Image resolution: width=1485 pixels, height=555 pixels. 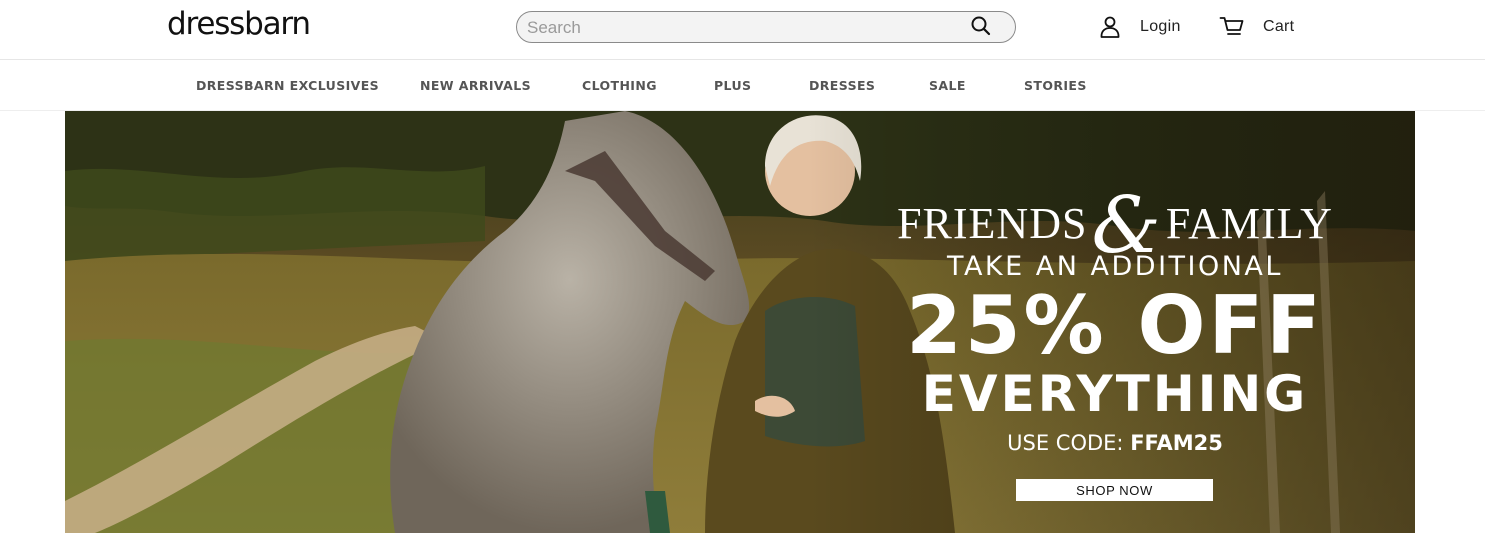 What do you see at coordinates (1110, 27) in the screenshot?
I see `user-icon` at bounding box center [1110, 27].